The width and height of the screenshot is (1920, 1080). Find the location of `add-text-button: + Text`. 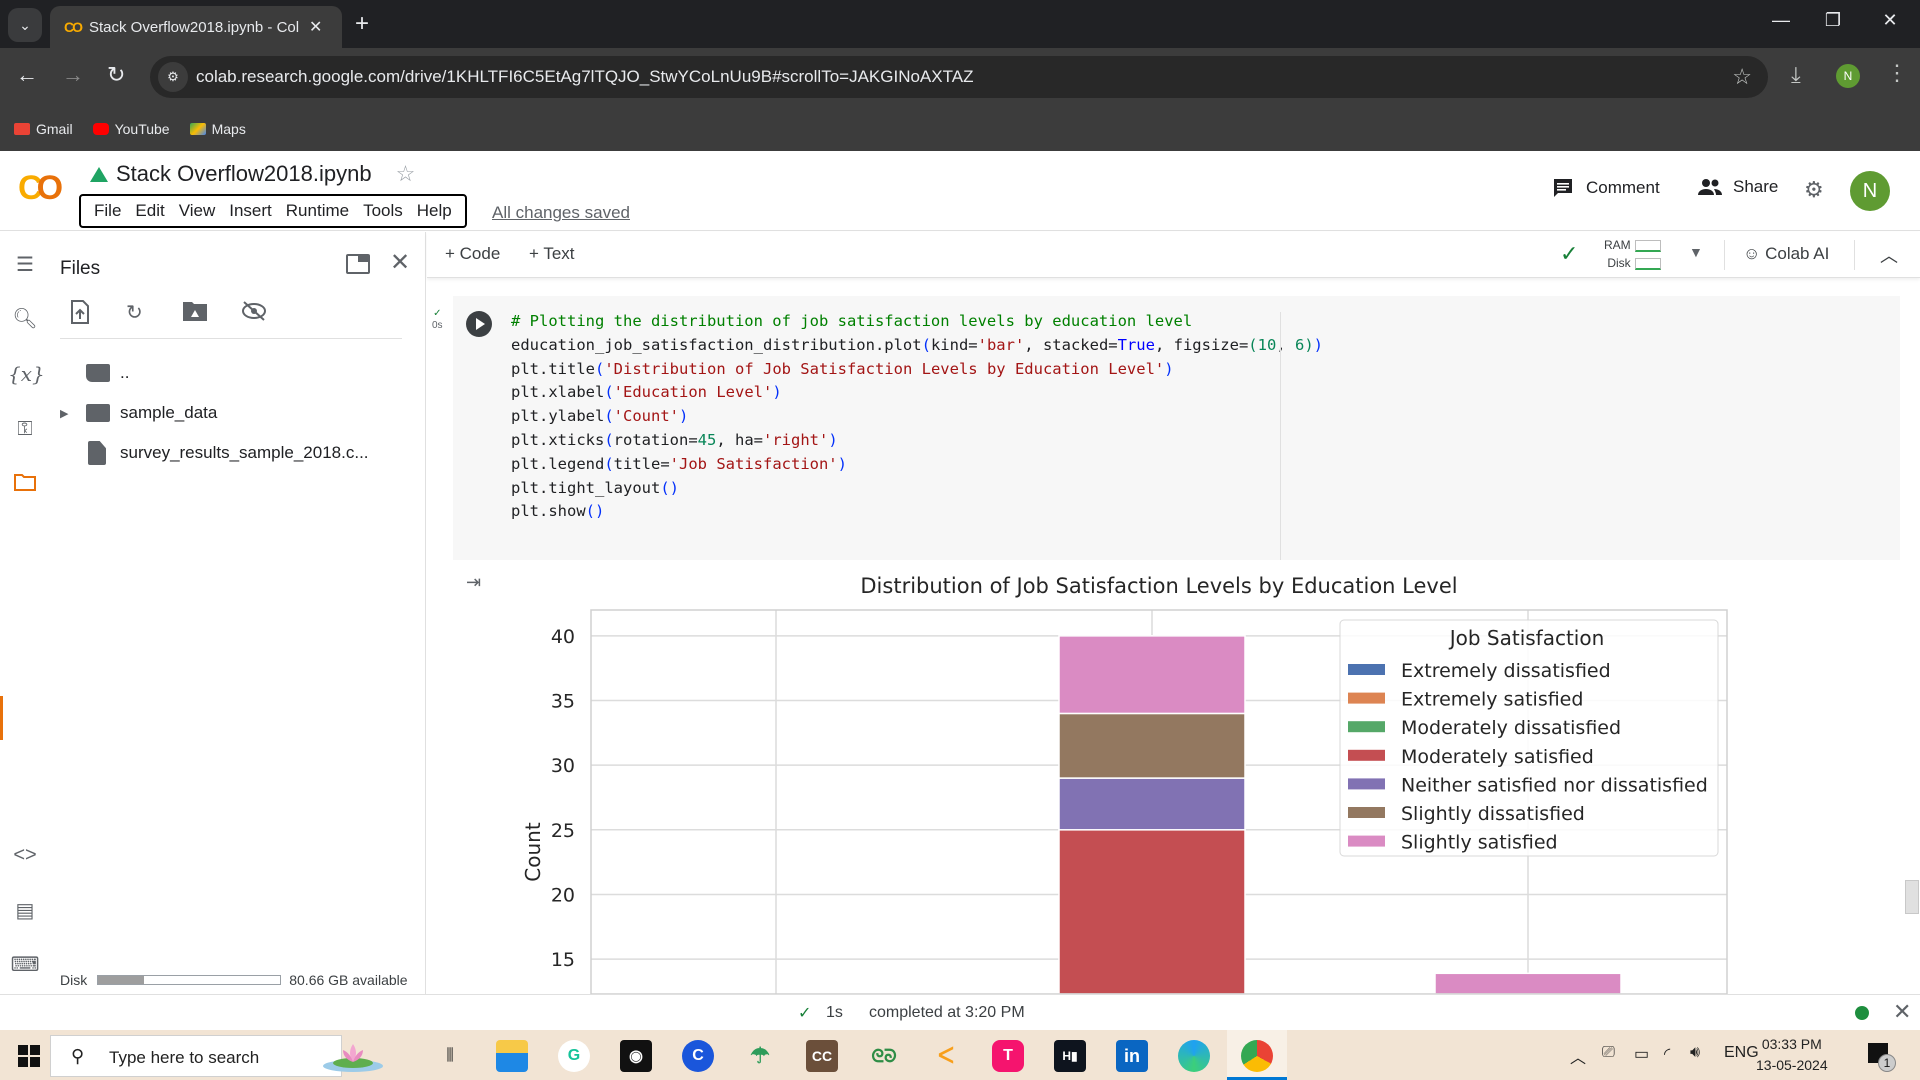

add-text-button: + Text is located at coordinates (552, 254).